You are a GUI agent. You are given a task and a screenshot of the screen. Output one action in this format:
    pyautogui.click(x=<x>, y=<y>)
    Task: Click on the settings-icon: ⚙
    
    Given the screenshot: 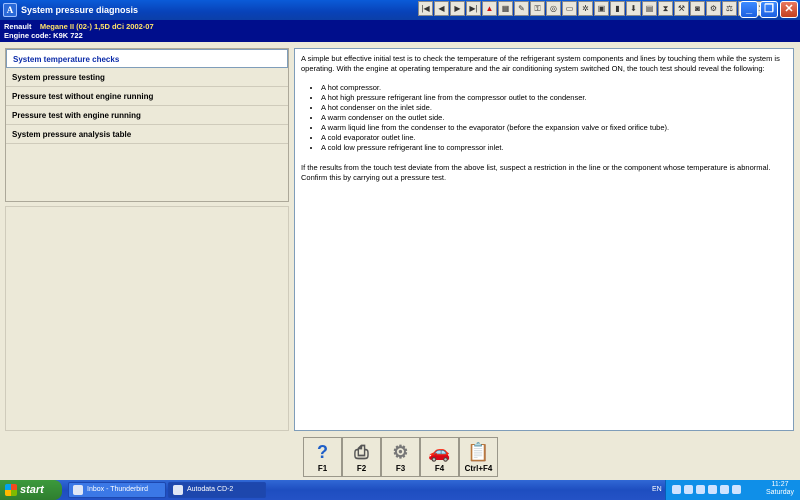 What is the action you would take?
    pyautogui.click(x=713, y=8)
    